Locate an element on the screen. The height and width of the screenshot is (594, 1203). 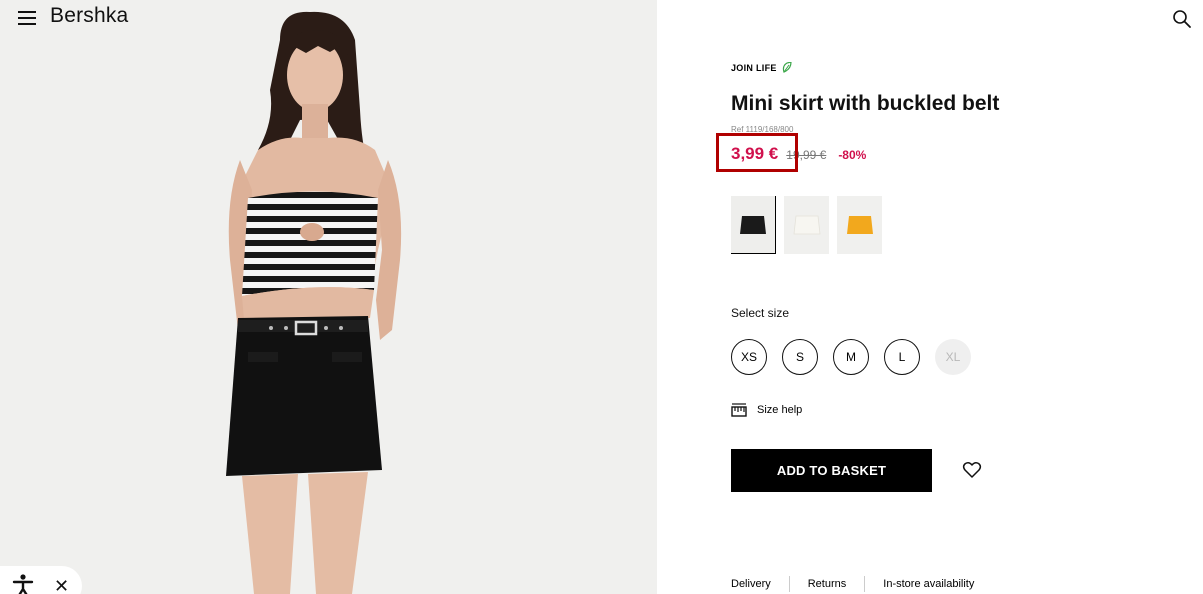
search-icon is located at coordinates (1182, 19).